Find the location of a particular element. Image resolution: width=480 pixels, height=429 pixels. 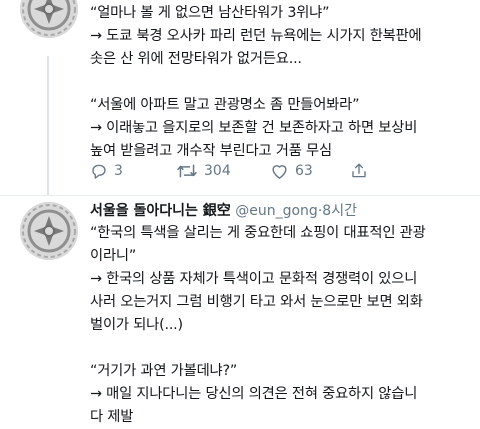

share-icon is located at coordinates (359, 170).